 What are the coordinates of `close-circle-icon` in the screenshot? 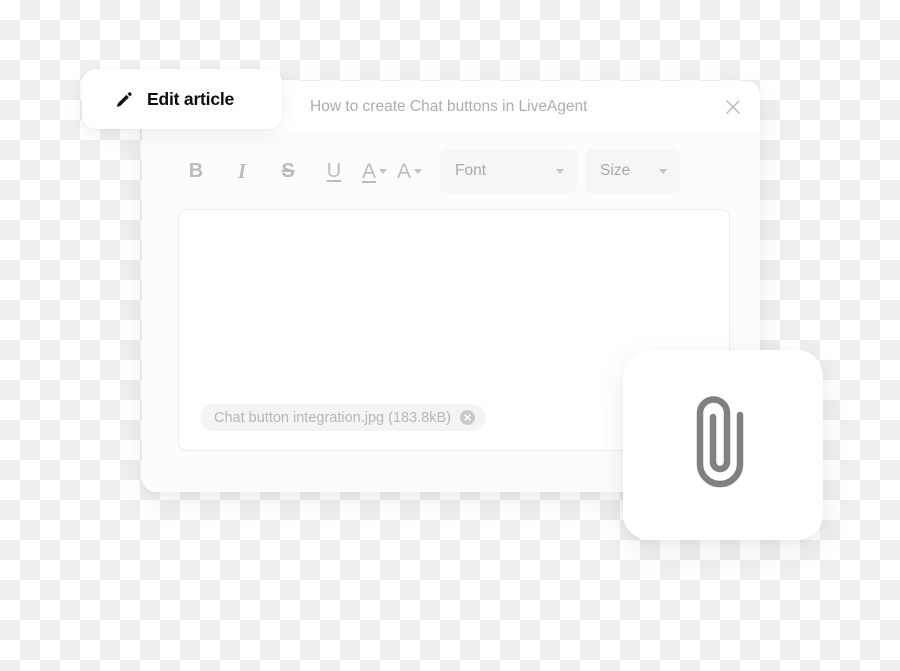 It's located at (467, 417).